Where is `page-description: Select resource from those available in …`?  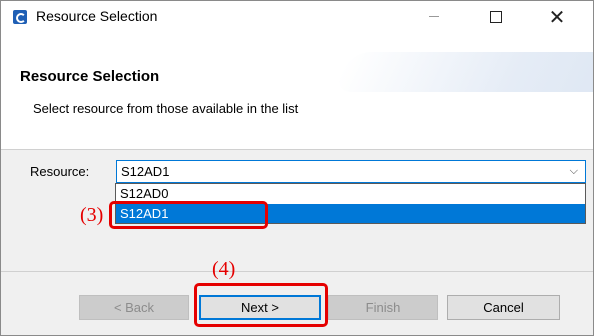 page-description: Select resource from those available in … is located at coordinates (166, 108).